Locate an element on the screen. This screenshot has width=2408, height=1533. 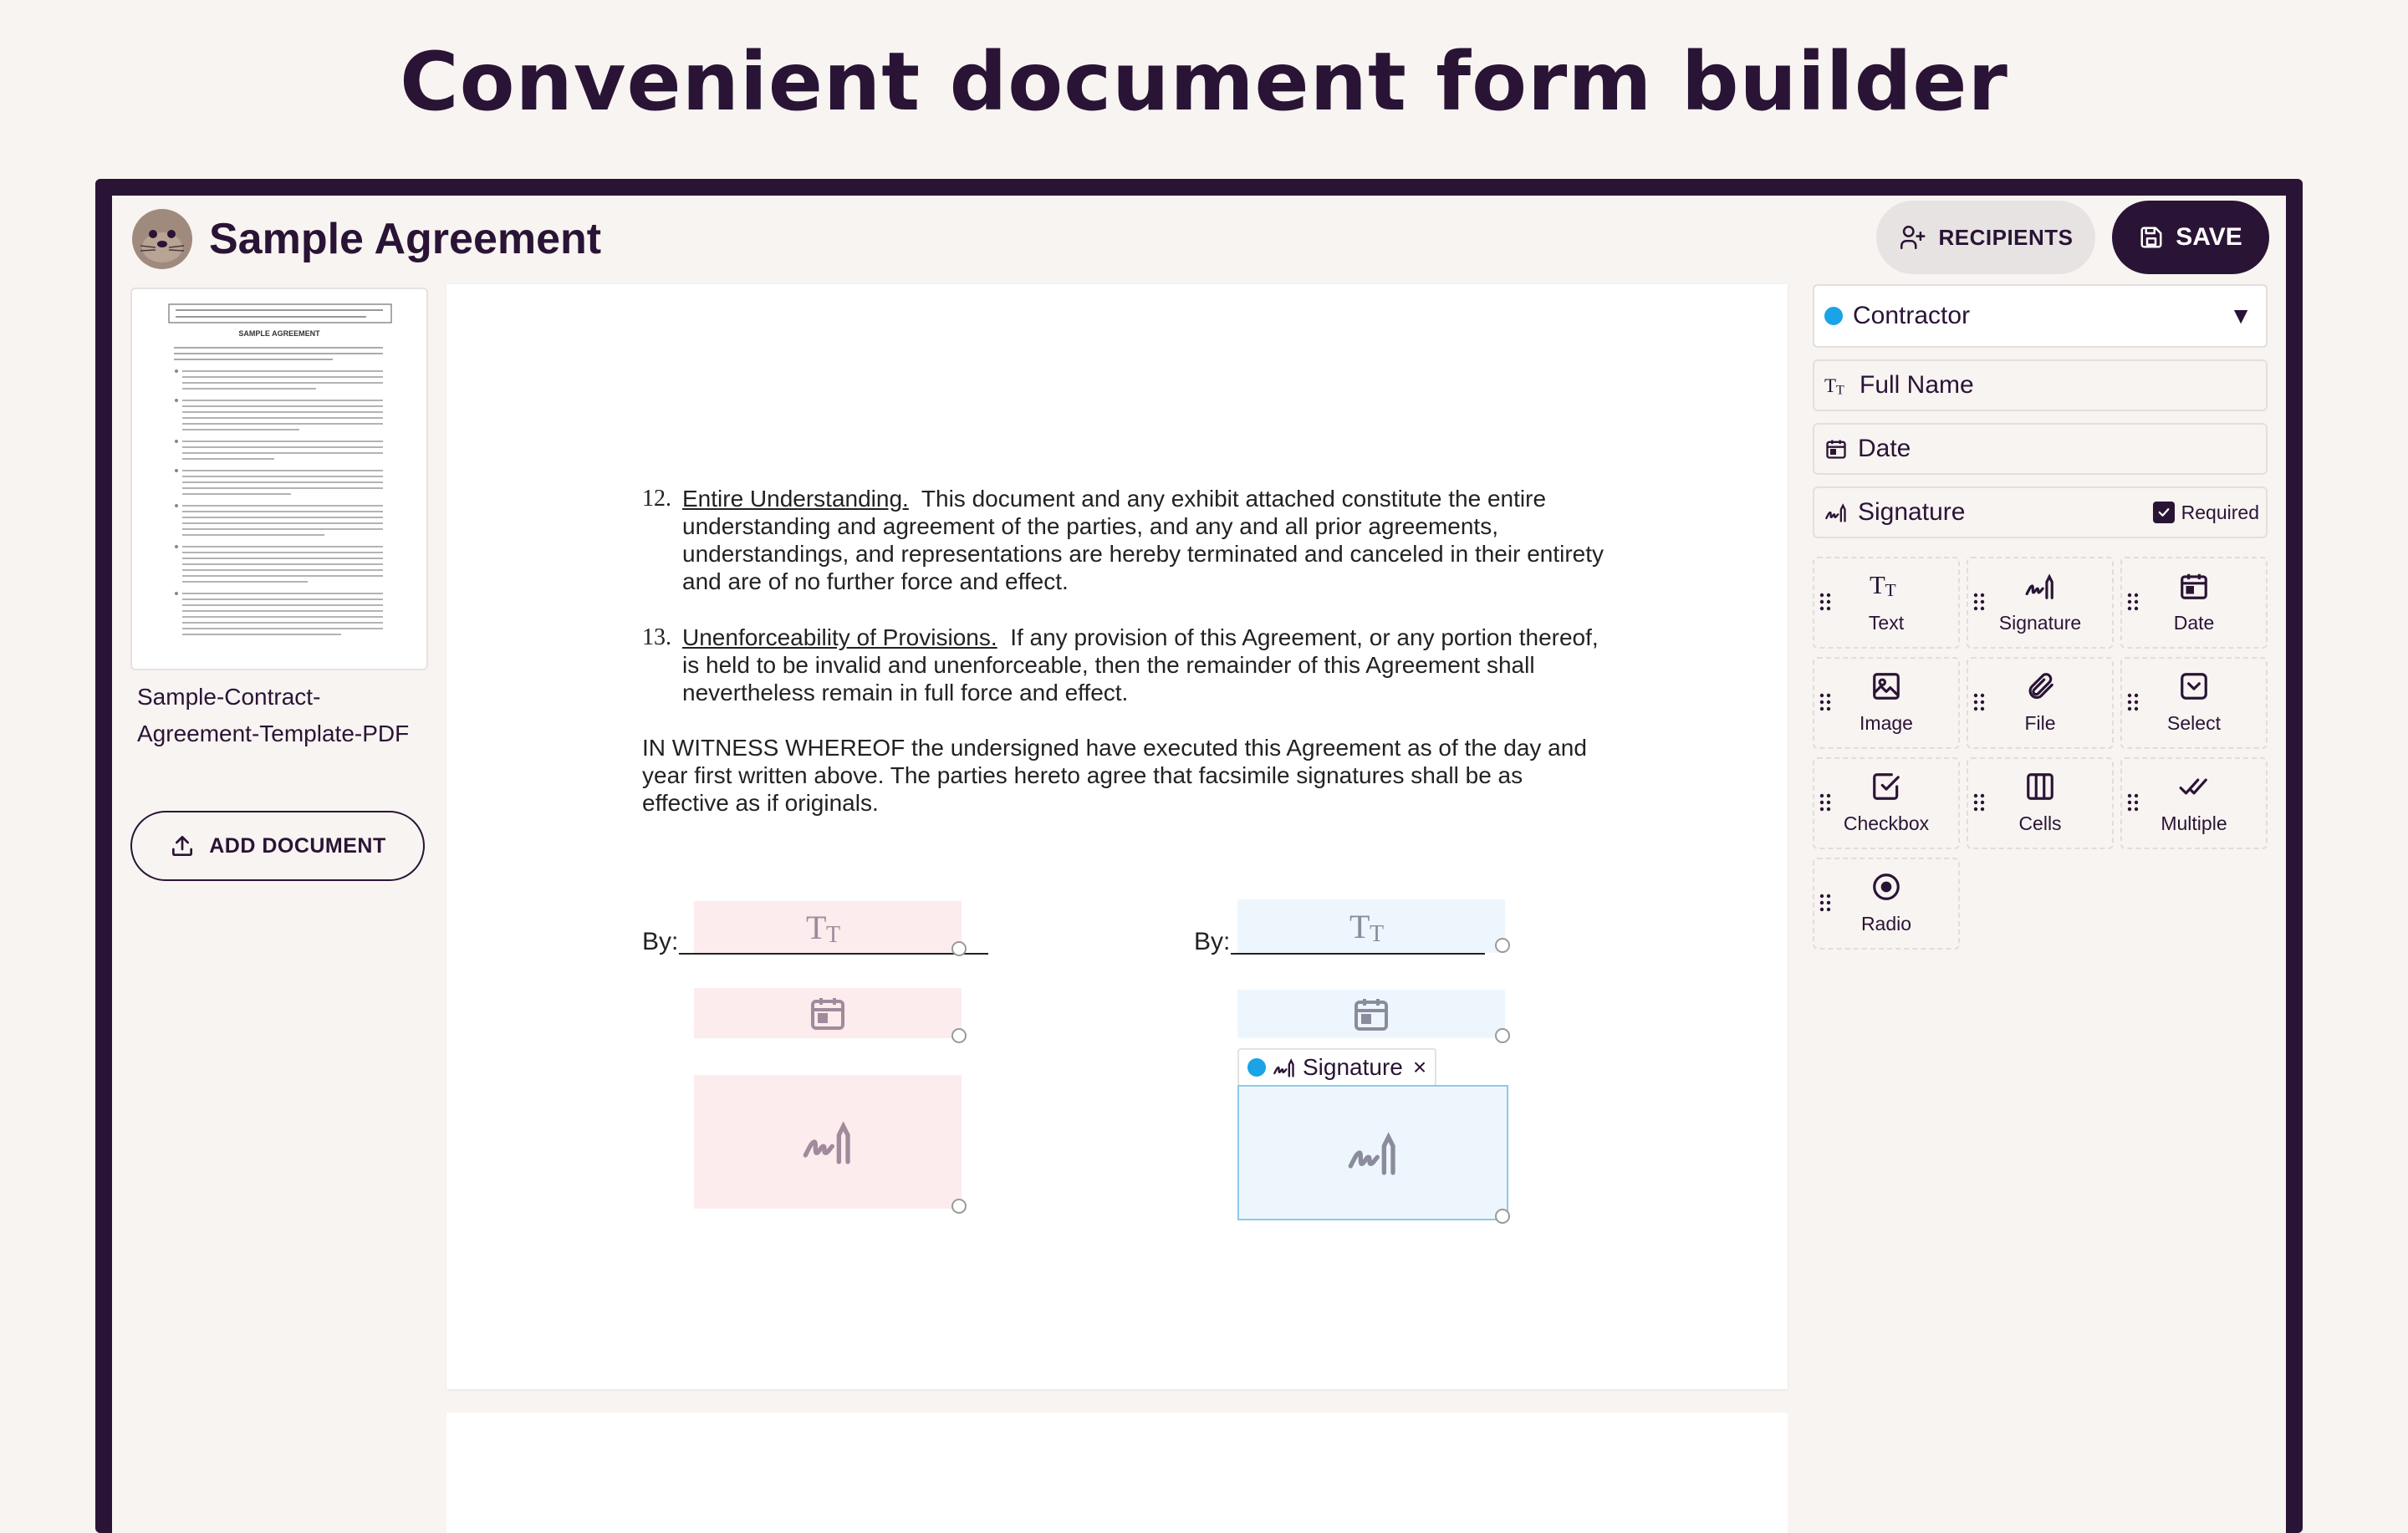
required-toggle: Required is located at coordinates (2205, 513).